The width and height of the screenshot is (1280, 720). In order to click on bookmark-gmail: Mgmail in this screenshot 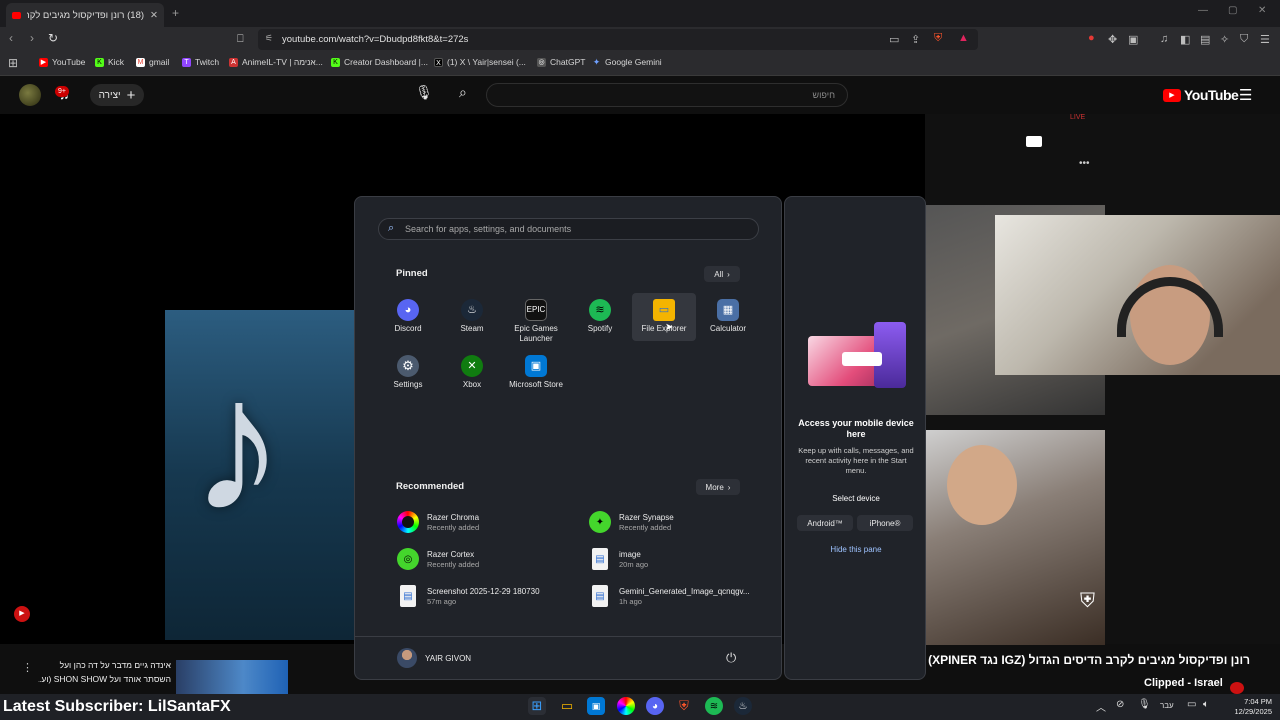, I will do `click(152, 62)`.